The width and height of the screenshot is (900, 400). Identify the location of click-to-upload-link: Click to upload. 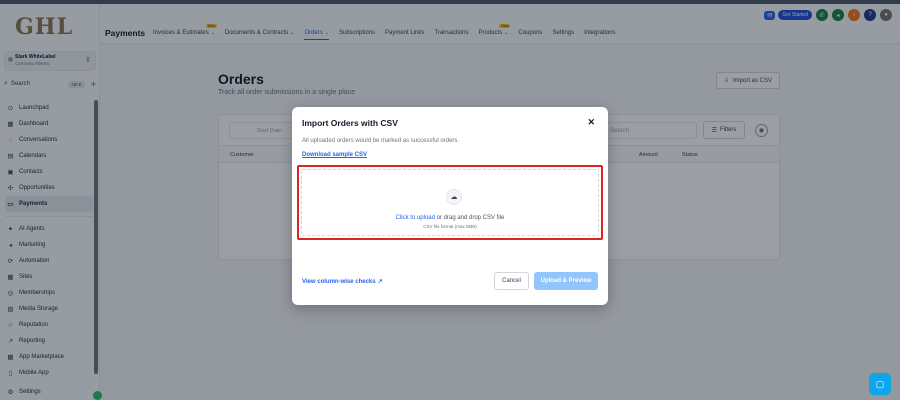
(415, 218).